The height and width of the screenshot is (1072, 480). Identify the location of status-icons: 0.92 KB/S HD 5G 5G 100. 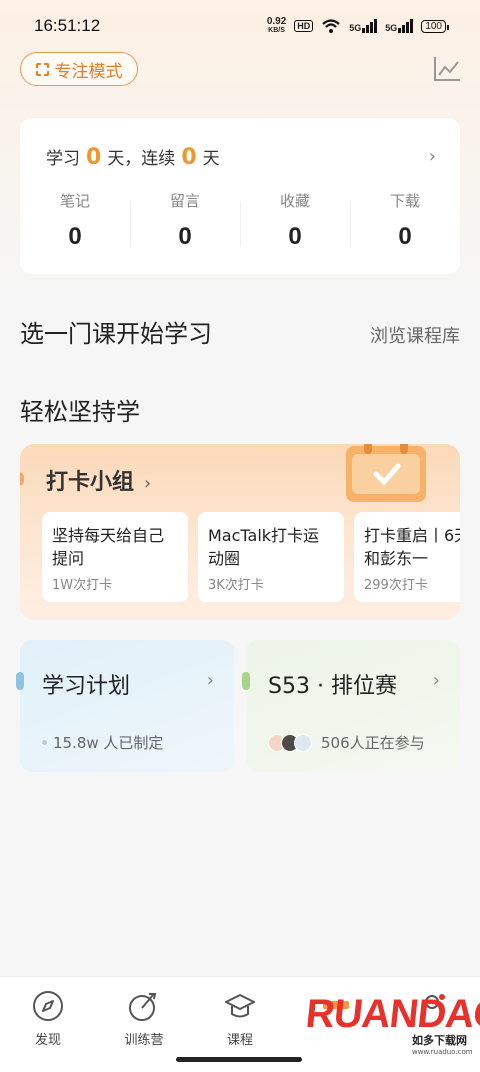
(357, 25).